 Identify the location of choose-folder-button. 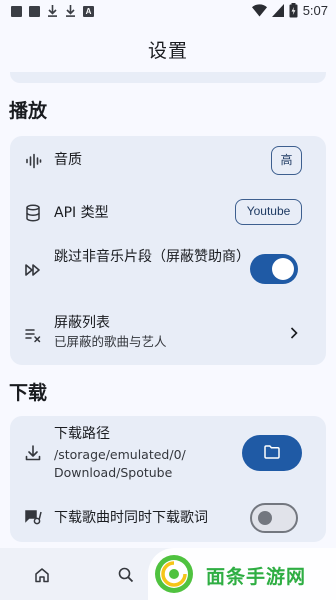
(272, 453).